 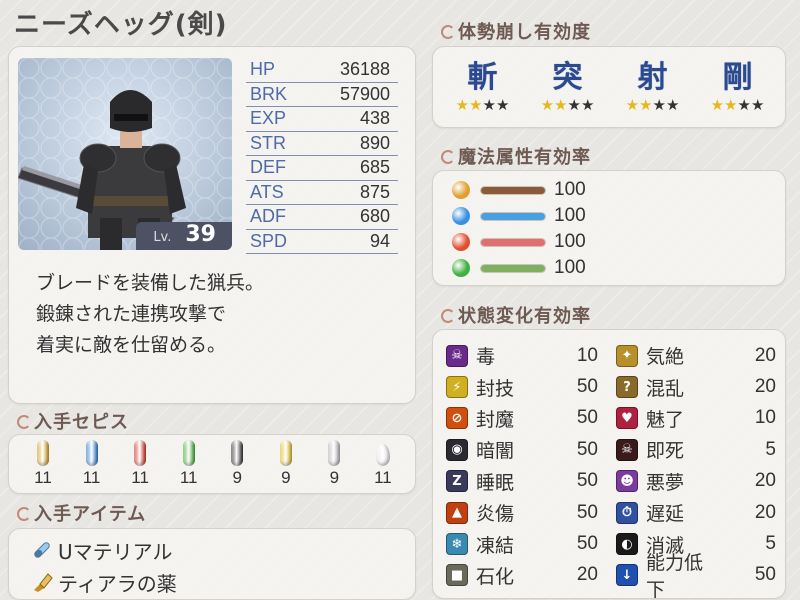 I want to click on level-badge: Lv. 39, so click(x=184, y=236).